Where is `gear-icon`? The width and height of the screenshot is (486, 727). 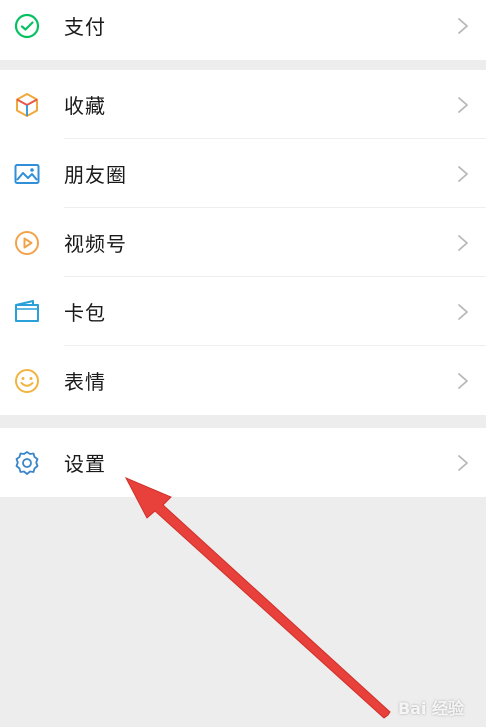 gear-icon is located at coordinates (27, 463).